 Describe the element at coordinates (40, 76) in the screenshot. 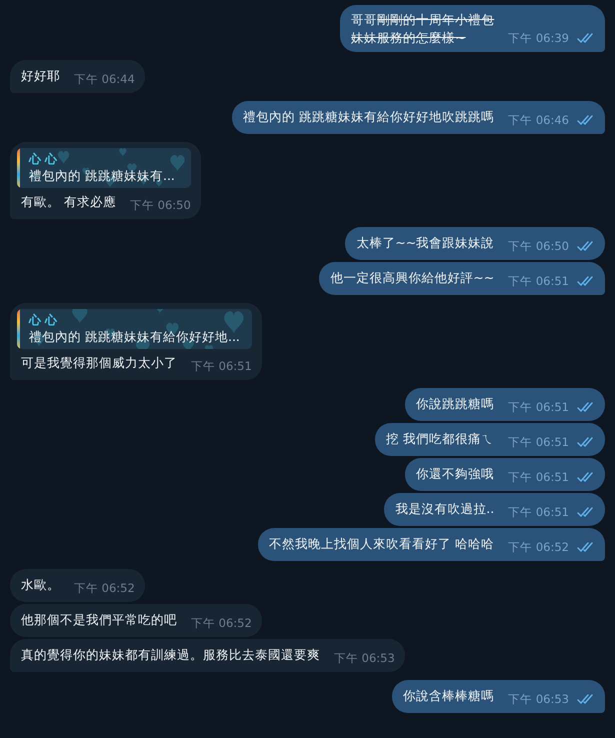

I see `message-text: 好好耶` at that location.